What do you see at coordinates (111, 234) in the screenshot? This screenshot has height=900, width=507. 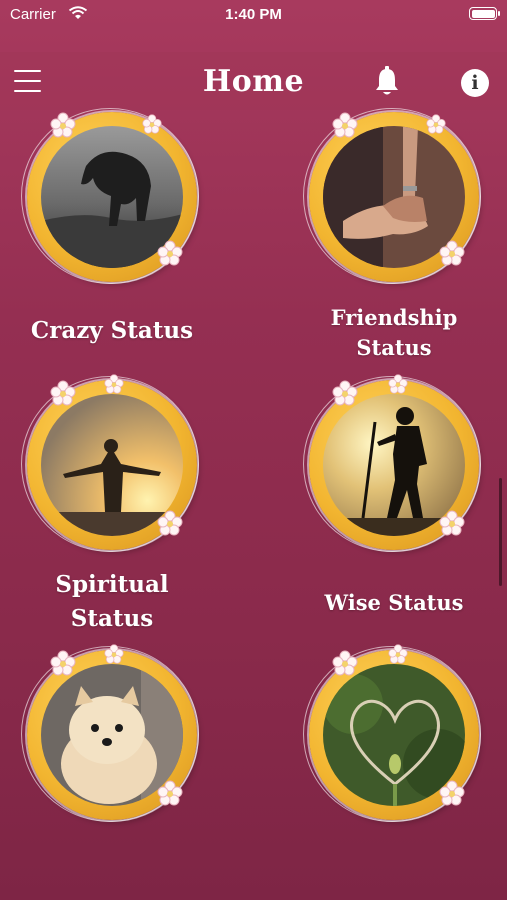 I see `category-crazy-status: Crazy Status` at bounding box center [111, 234].